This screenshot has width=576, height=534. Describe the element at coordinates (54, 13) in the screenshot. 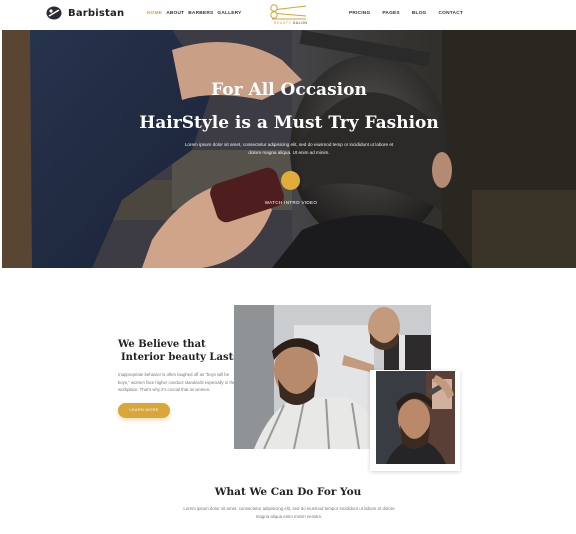

I see `barber-pole-icon` at that location.